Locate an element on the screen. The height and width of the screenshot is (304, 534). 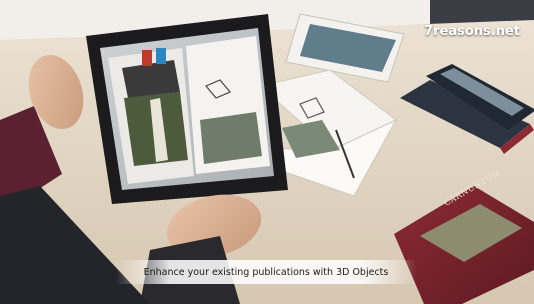
ar-right-photo is located at coordinates (231, 138).